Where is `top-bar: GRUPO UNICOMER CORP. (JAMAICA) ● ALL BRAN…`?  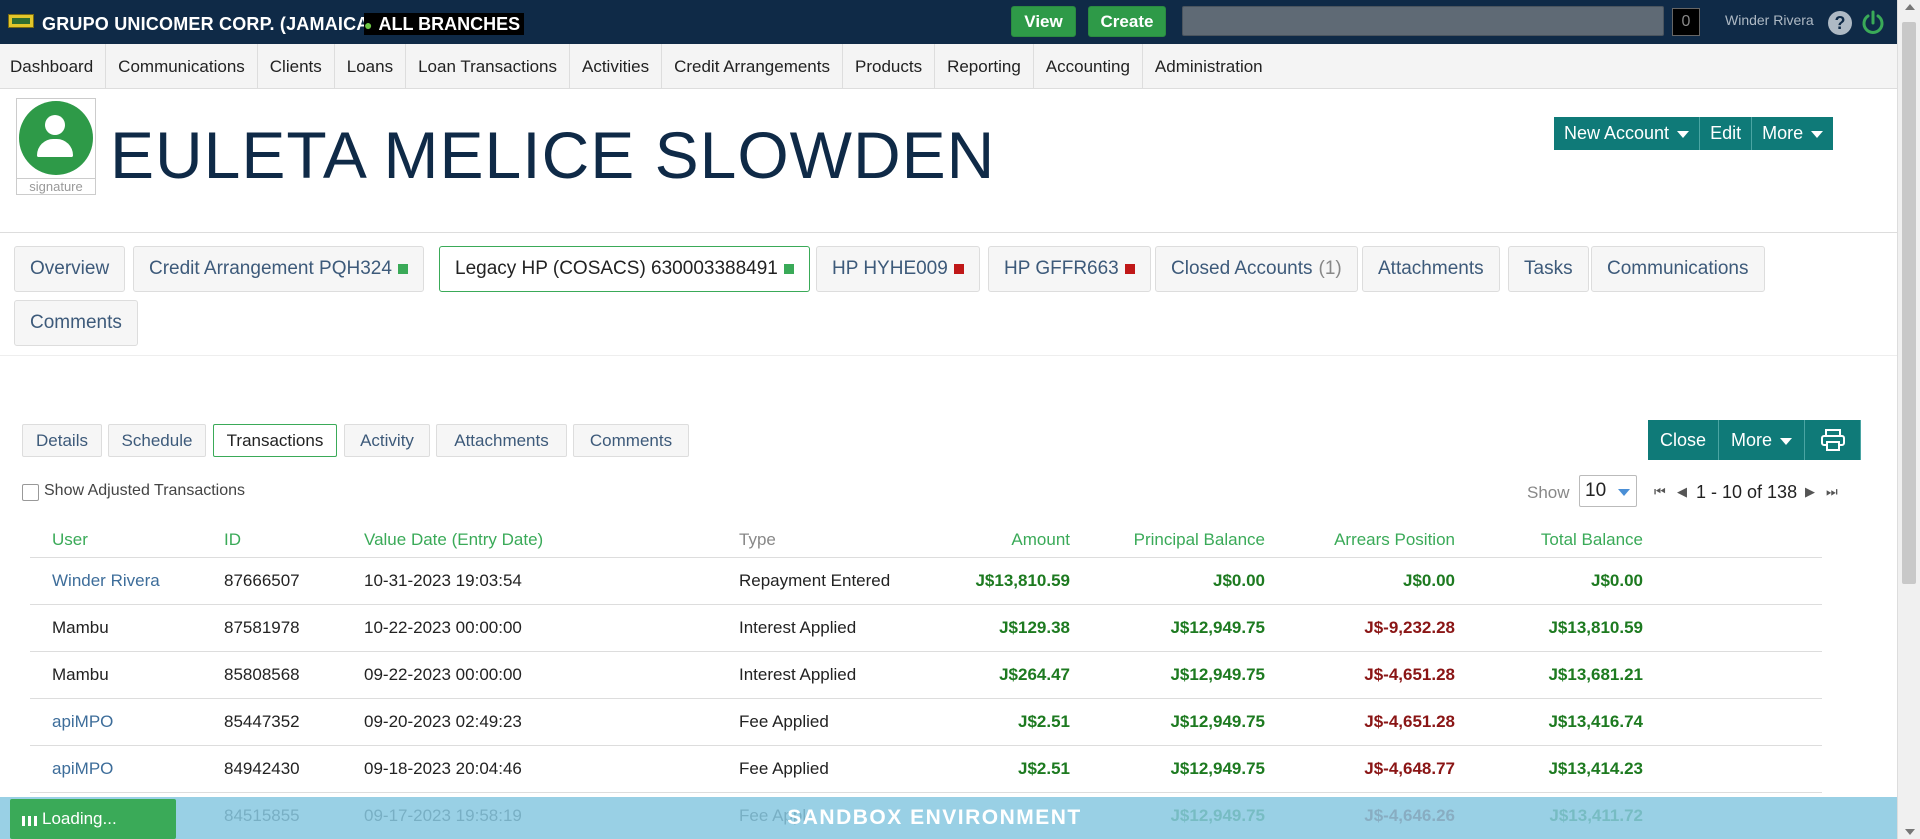 top-bar: GRUPO UNICOMER CORP. (JAMAICA) ● ALL BRAN… is located at coordinates (960, 22).